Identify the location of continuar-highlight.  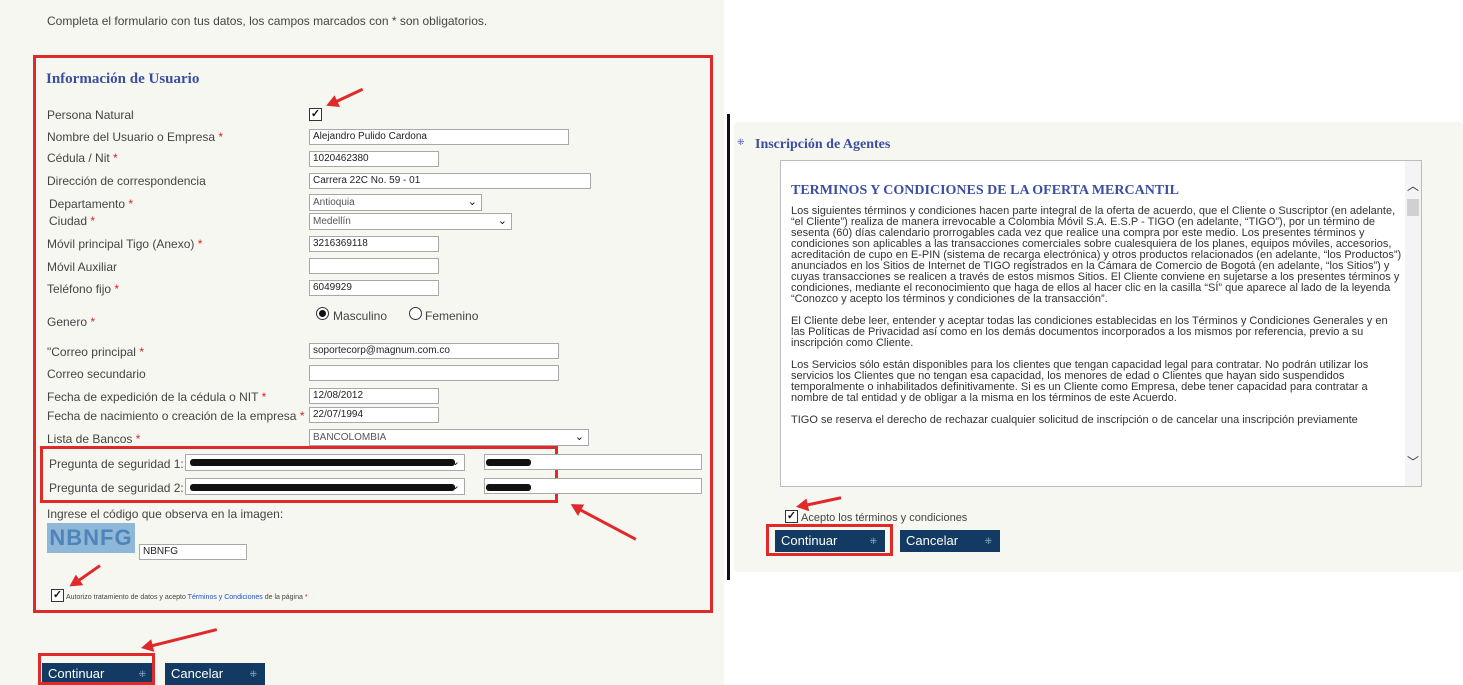
(96, 669).